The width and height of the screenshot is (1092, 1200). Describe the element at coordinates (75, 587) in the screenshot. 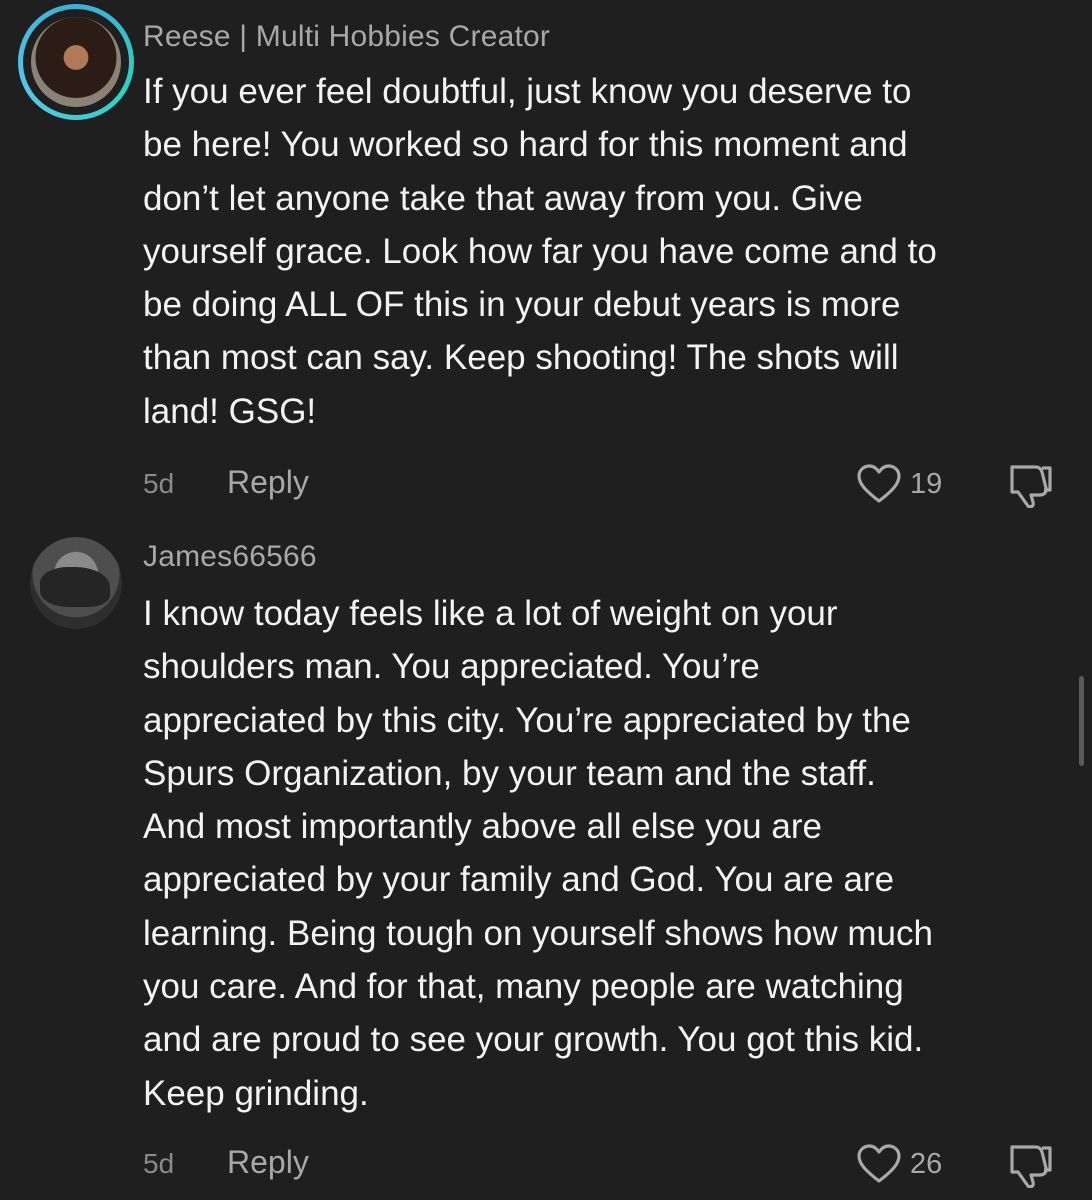

I see `rhino-image` at that location.